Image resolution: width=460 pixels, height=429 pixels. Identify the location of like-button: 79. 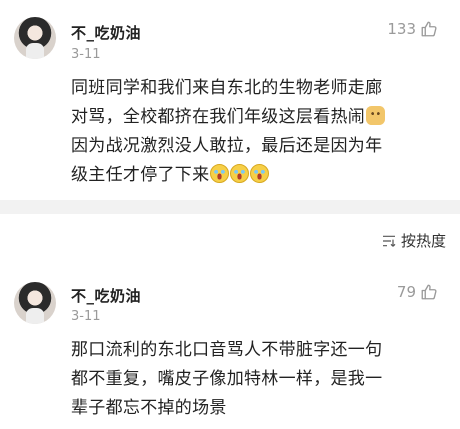
(417, 292).